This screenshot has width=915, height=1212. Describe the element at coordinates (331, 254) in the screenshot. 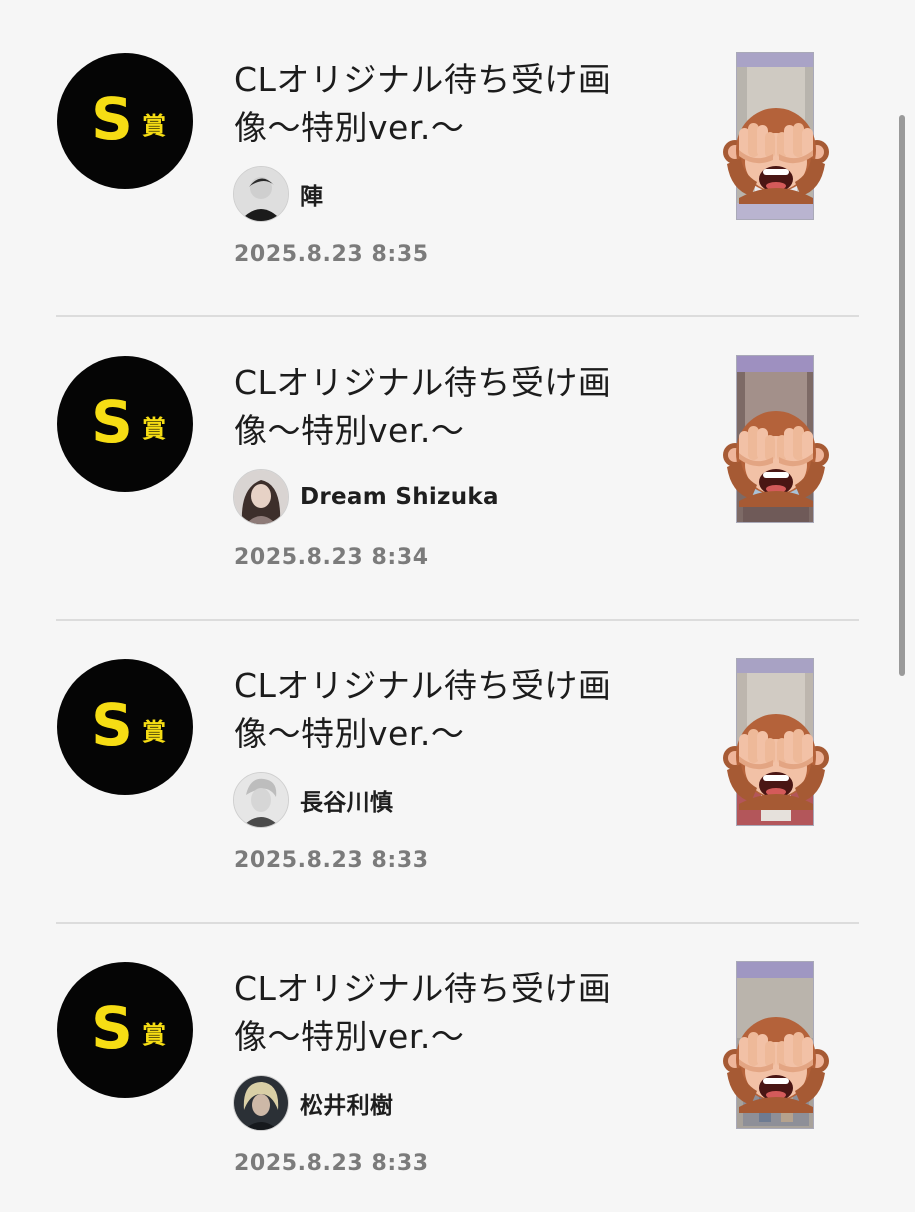

I see `timestamp: 2025.8.23 8:35` at that location.